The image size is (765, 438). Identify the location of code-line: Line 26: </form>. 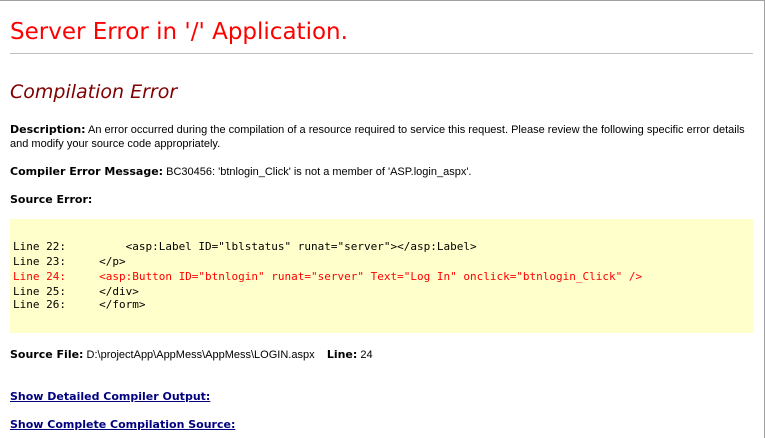
(79, 304).